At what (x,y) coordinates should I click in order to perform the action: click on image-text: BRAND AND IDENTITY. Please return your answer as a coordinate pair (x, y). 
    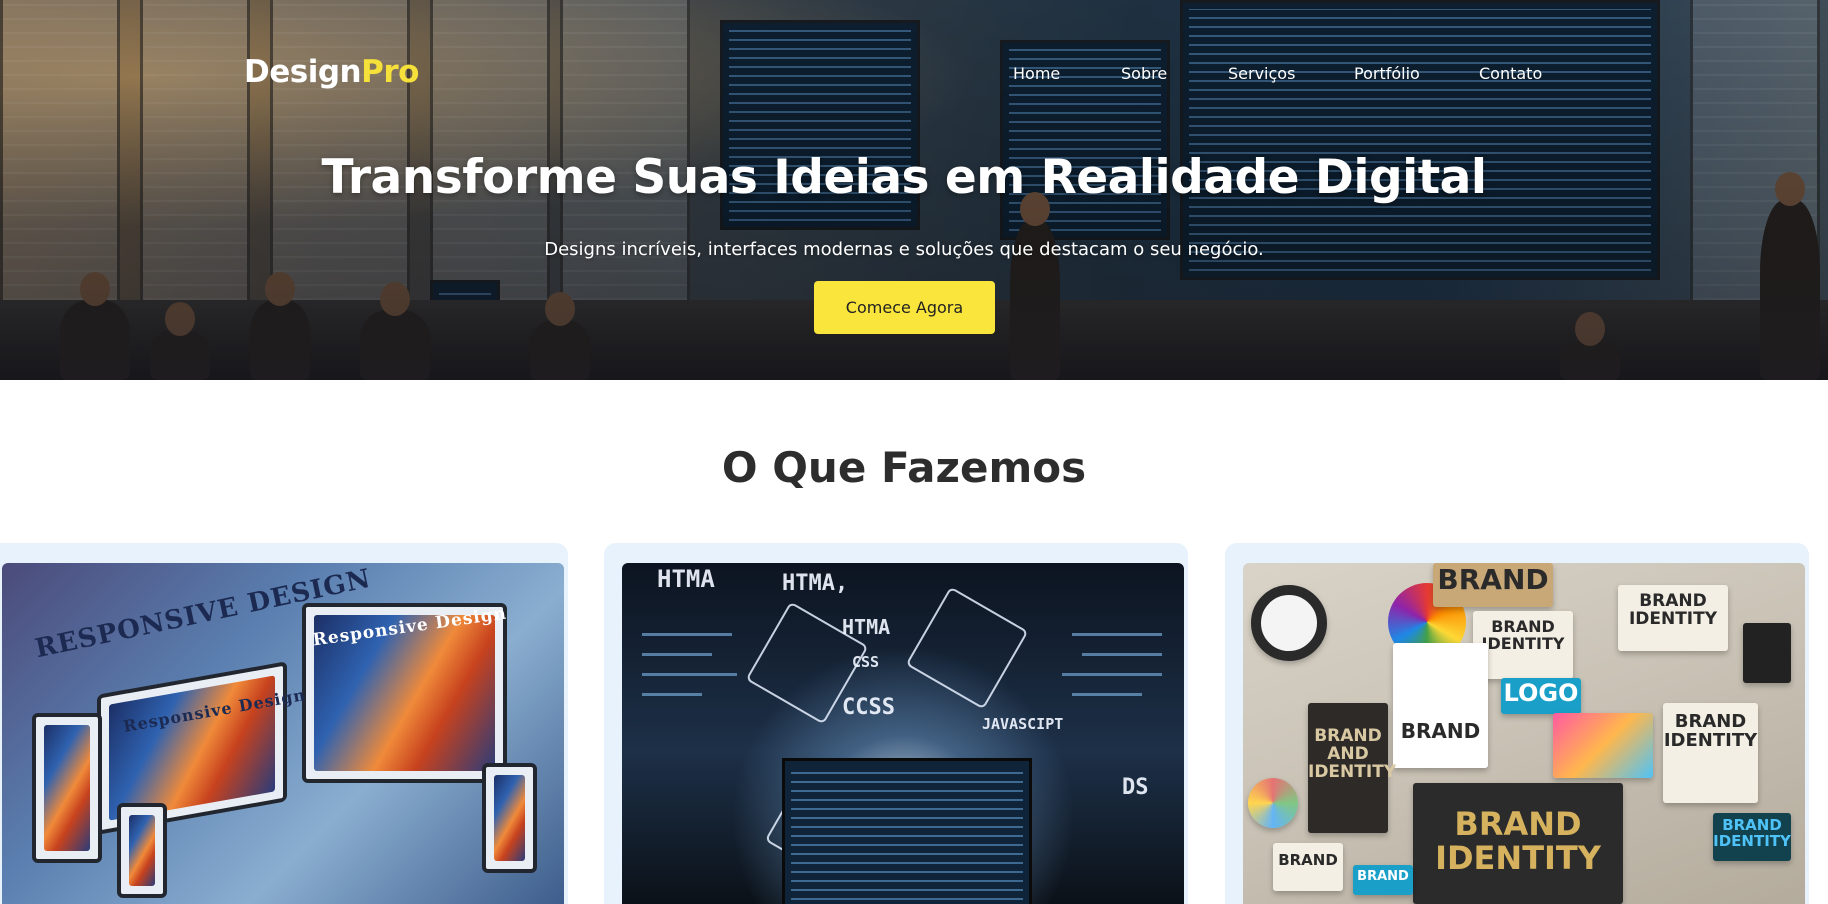
    Looking at the image, I should click on (1352, 754).